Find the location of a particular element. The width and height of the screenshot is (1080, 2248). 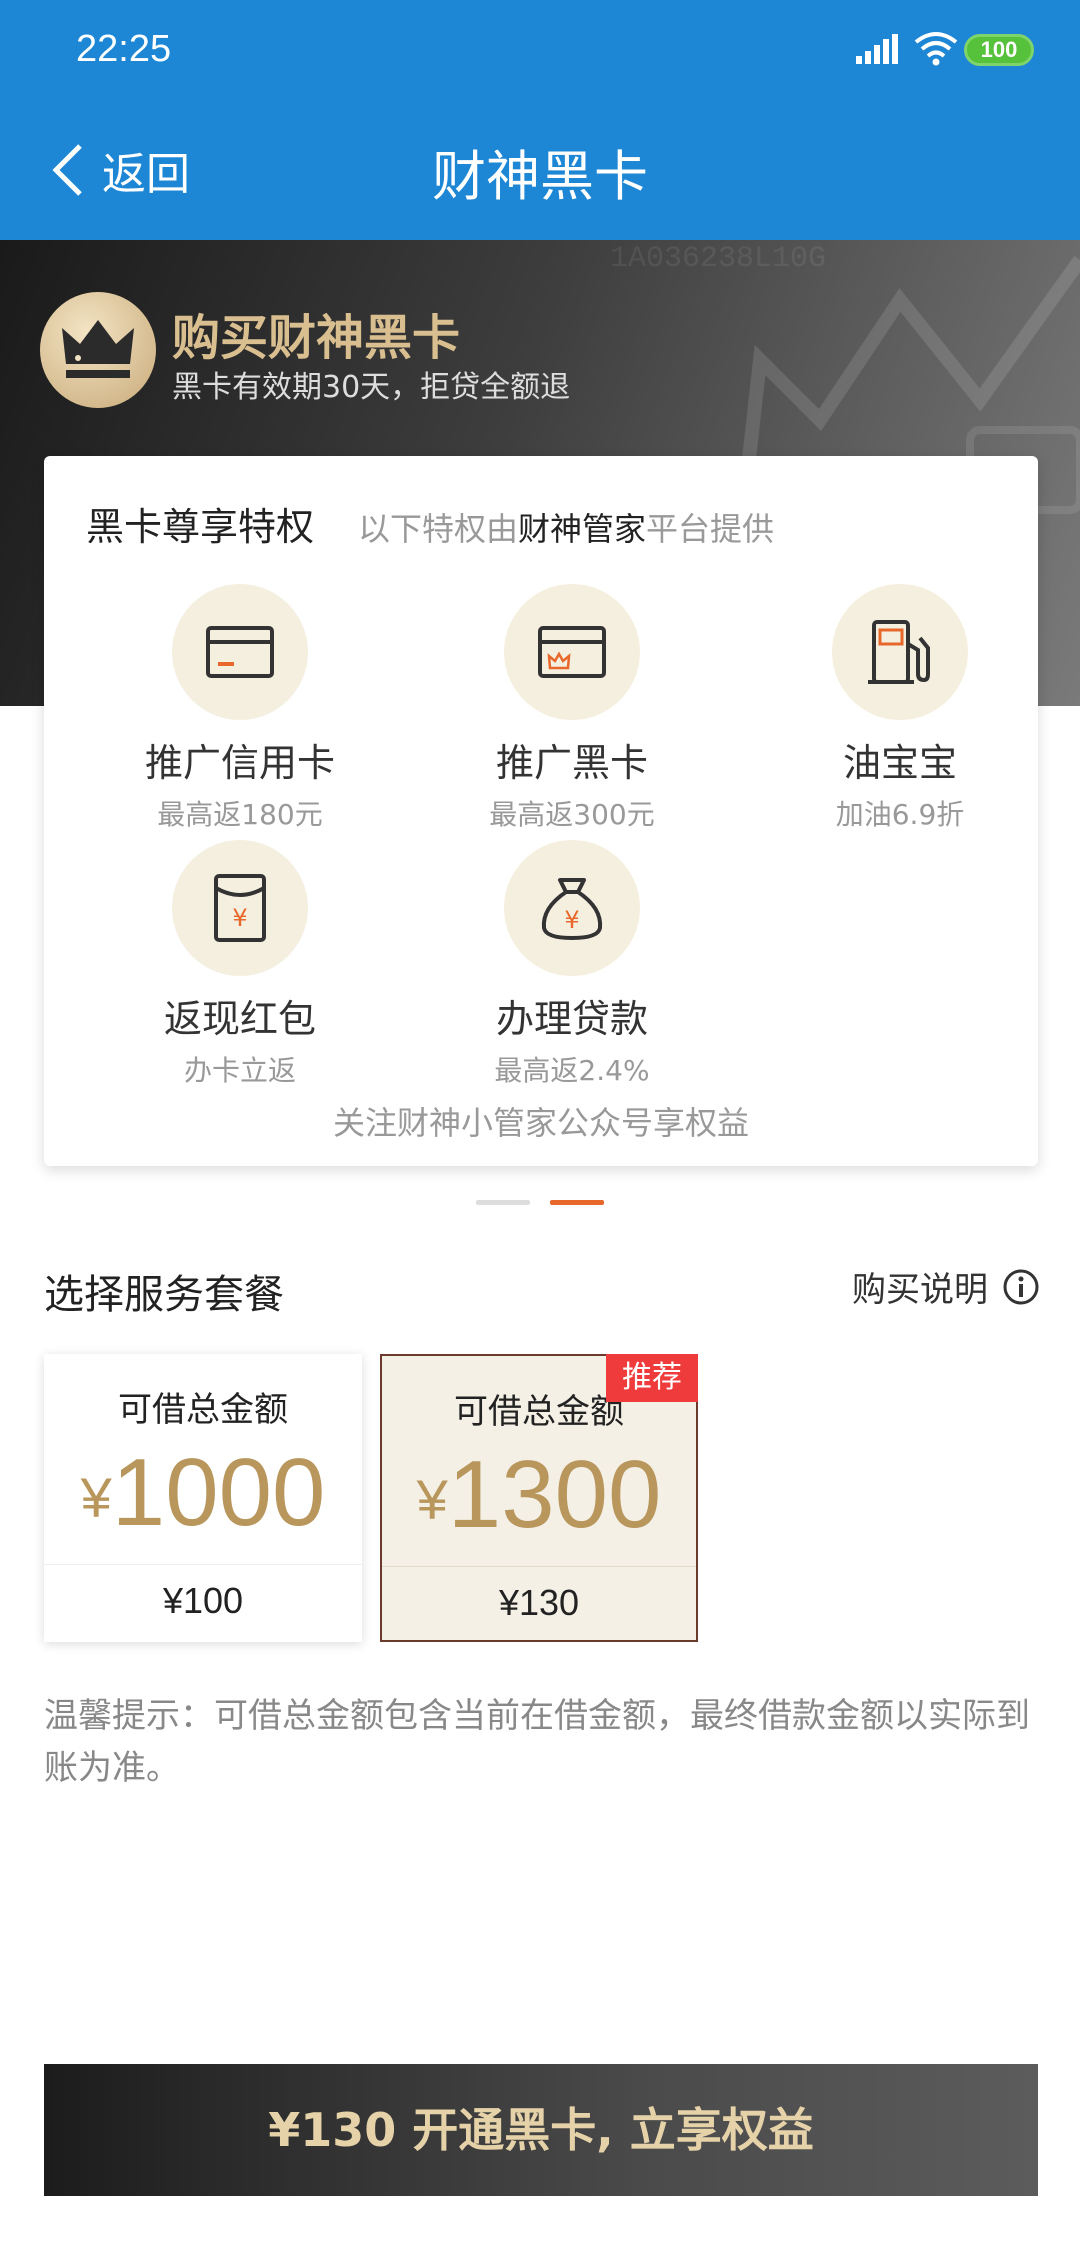

purchase-info-label: 购买说明 is located at coordinates (920, 1290).